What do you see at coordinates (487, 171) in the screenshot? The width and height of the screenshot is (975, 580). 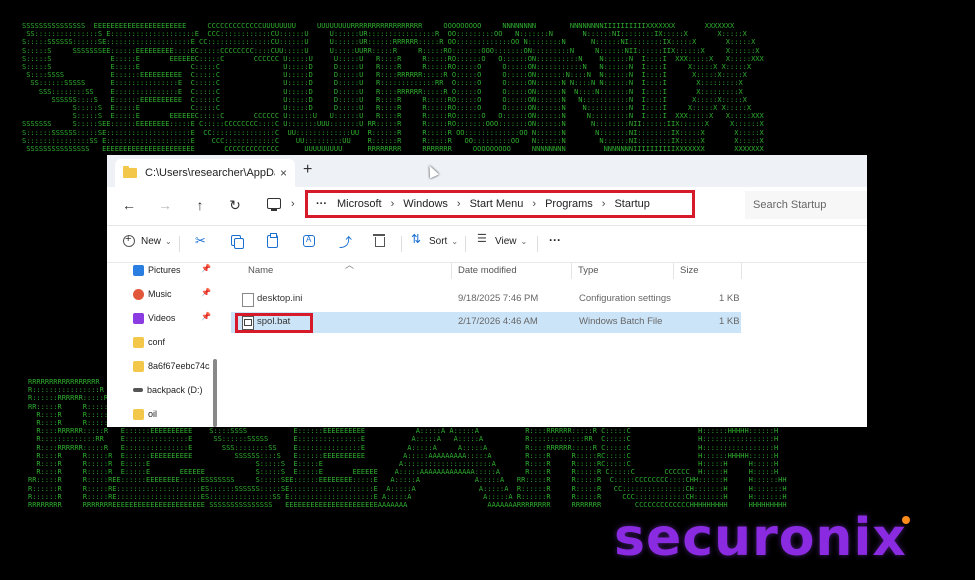 I see `title-bar: C:\Users\researcher\AppData\ × +` at bounding box center [487, 171].